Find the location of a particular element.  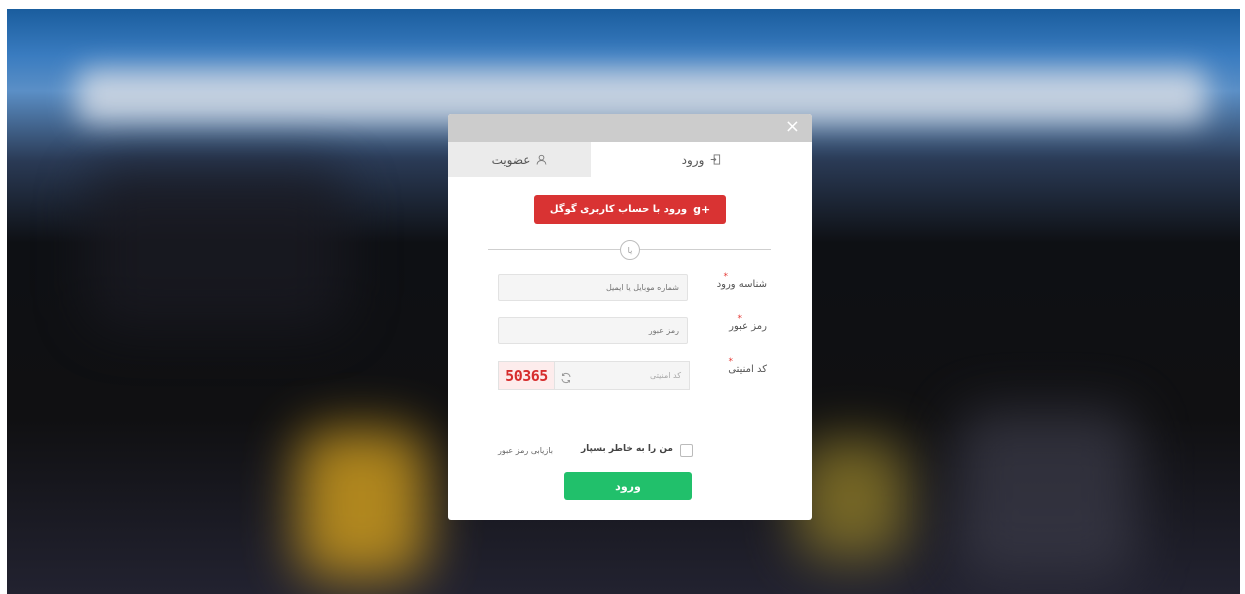

divider-or: یا is located at coordinates (630, 250).